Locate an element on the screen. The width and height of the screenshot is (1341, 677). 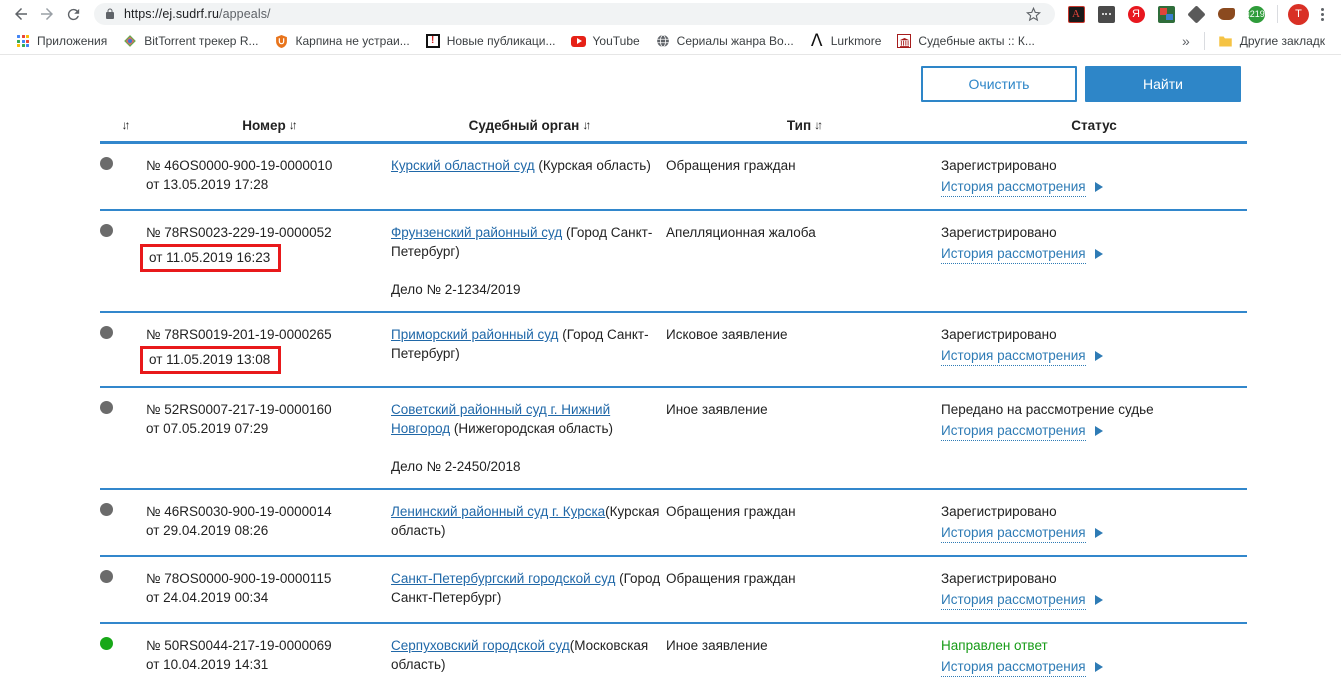
bookmarks-overflow-icon: » is located at coordinates (1186, 41).